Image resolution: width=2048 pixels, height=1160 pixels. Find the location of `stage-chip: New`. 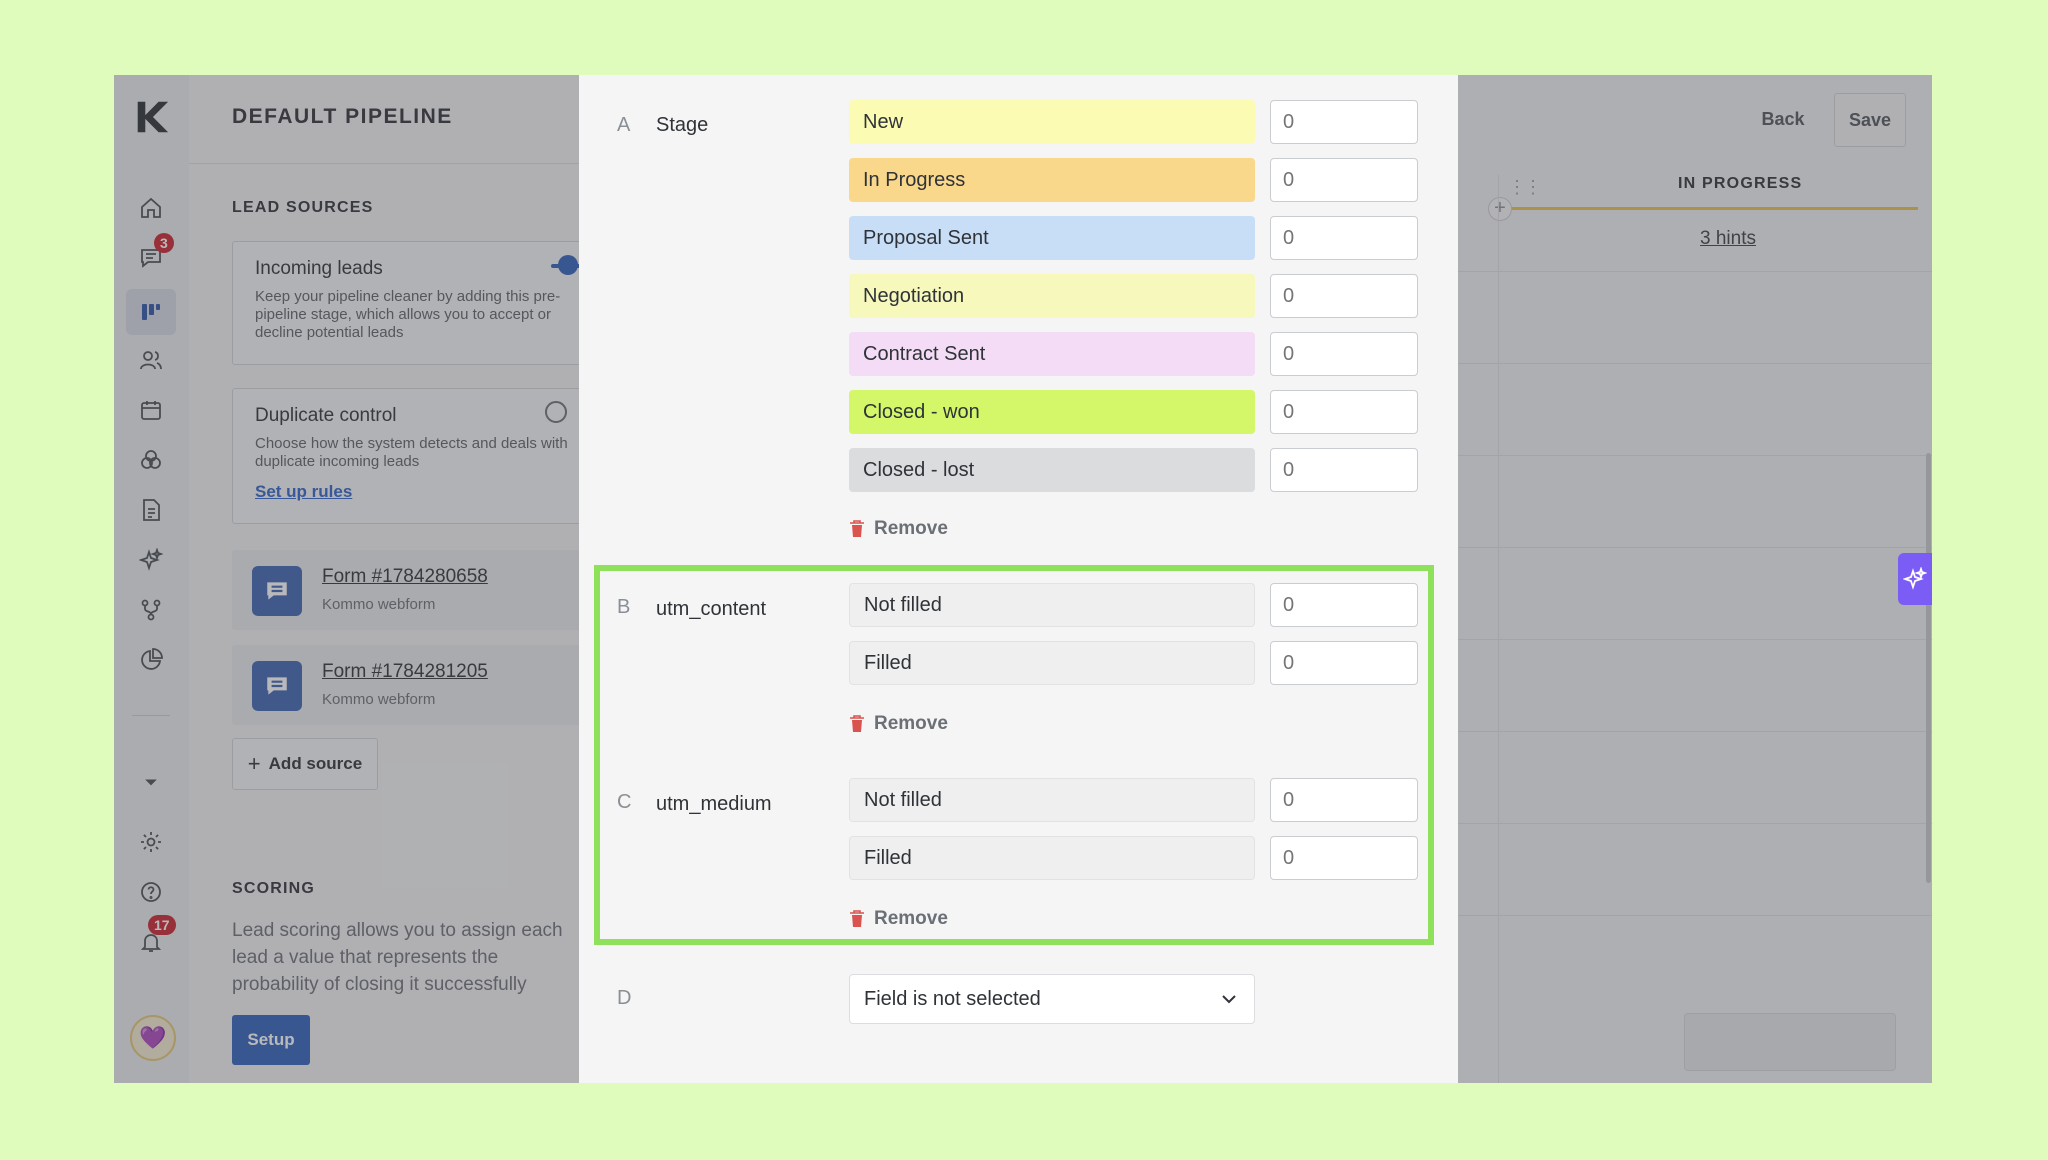

stage-chip: New is located at coordinates (1052, 122).